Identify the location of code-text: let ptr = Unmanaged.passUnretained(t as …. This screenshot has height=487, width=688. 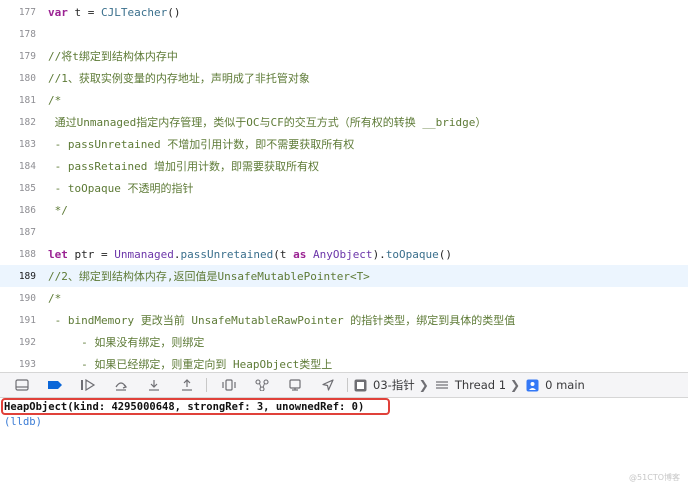
(250, 254).